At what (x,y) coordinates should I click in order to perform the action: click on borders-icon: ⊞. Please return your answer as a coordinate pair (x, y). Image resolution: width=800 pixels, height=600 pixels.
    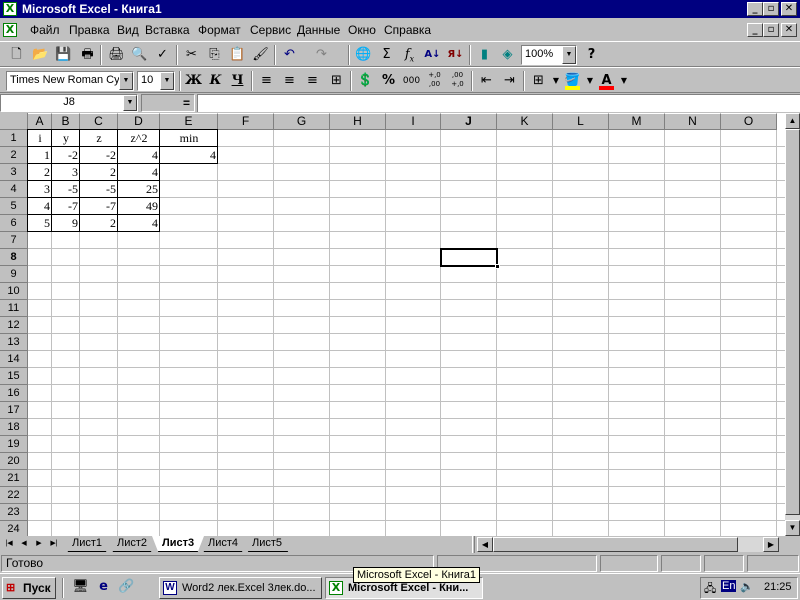
    Looking at the image, I should click on (538, 81).